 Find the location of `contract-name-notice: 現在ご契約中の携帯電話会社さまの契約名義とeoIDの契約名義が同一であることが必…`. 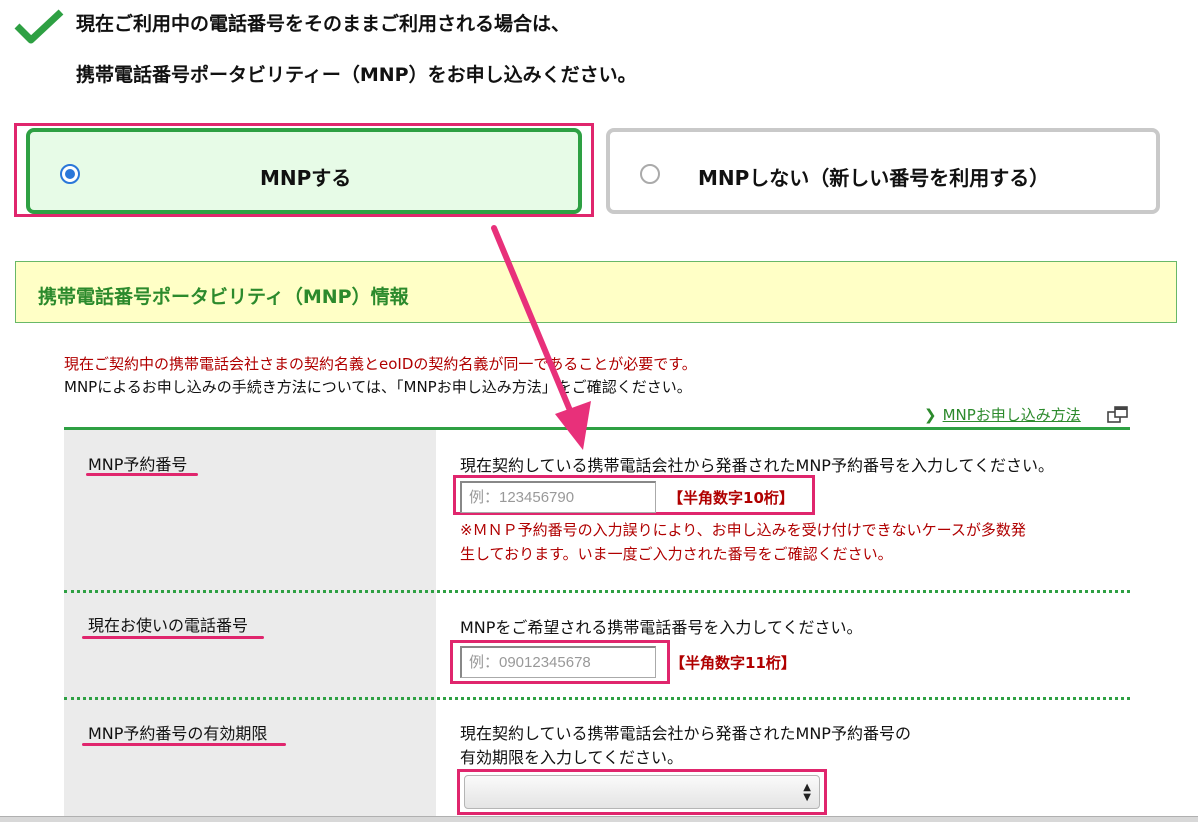

contract-name-notice: 現在ご契約中の携帯電話会社さまの契約名義とeoIDの契約名義が同一であることが必… is located at coordinates (380, 364).